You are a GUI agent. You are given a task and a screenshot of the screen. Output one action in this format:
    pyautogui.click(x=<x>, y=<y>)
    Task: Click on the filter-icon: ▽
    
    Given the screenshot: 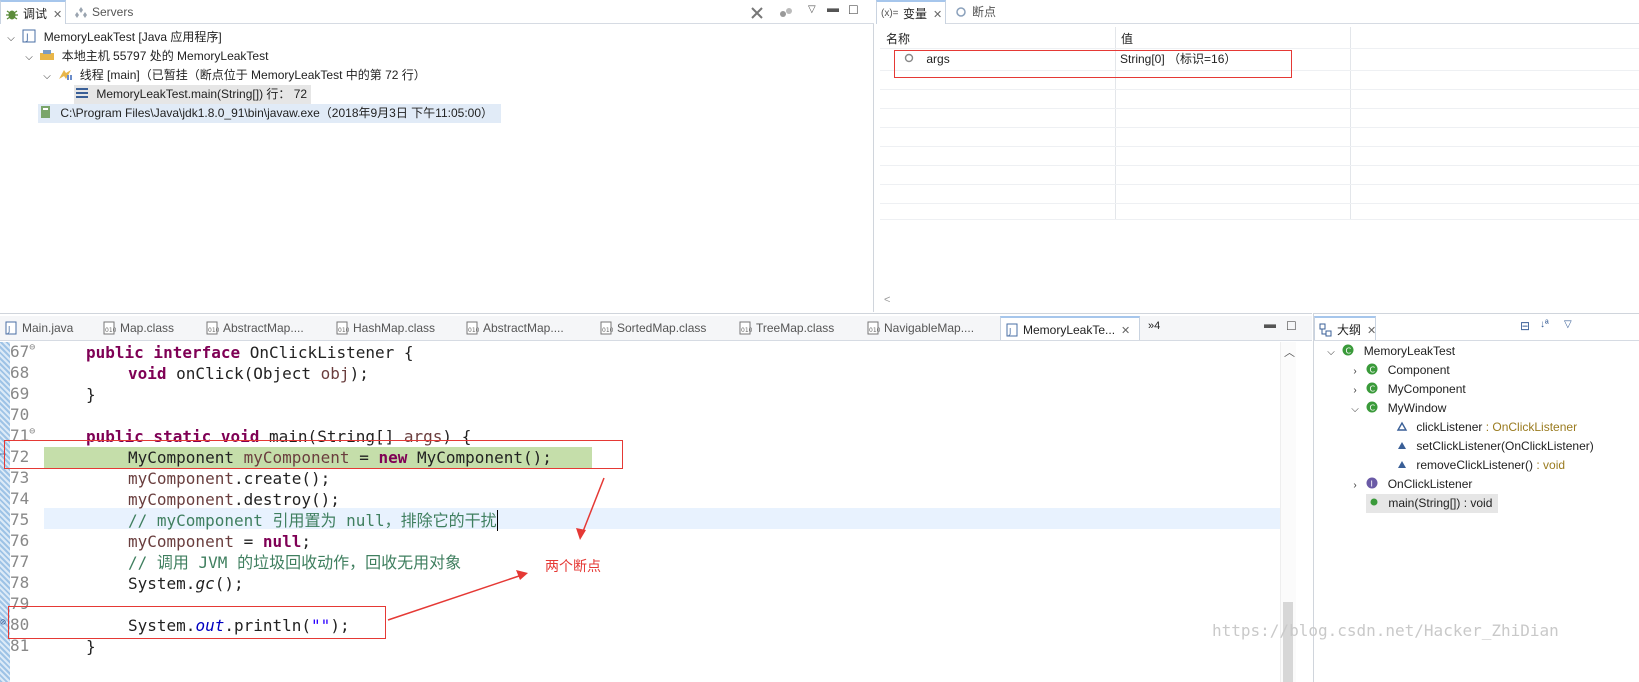 What is the action you would take?
    pyautogui.click(x=1568, y=324)
    